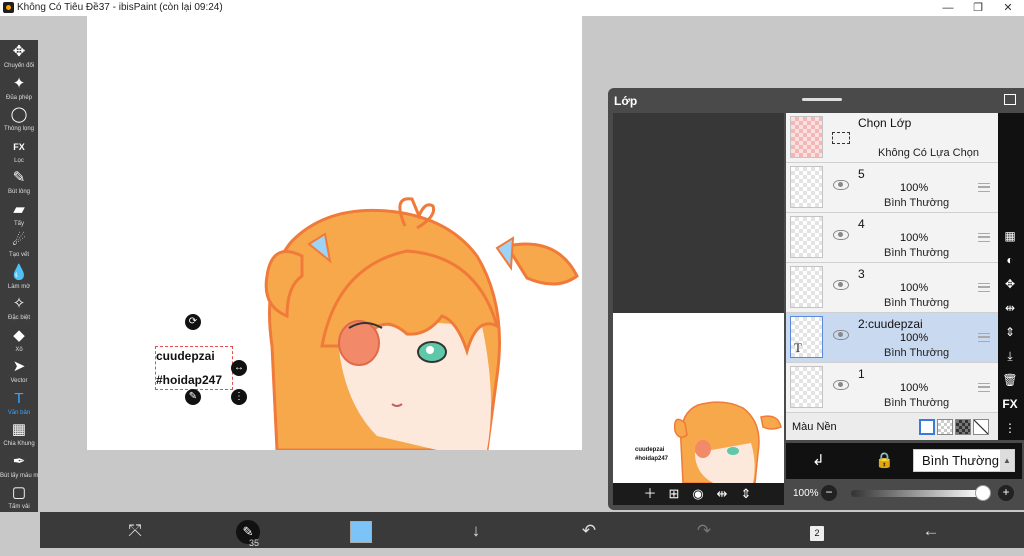 The image size is (1024, 556). I want to click on layer-more-icon: ⋮, so click(1010, 428).